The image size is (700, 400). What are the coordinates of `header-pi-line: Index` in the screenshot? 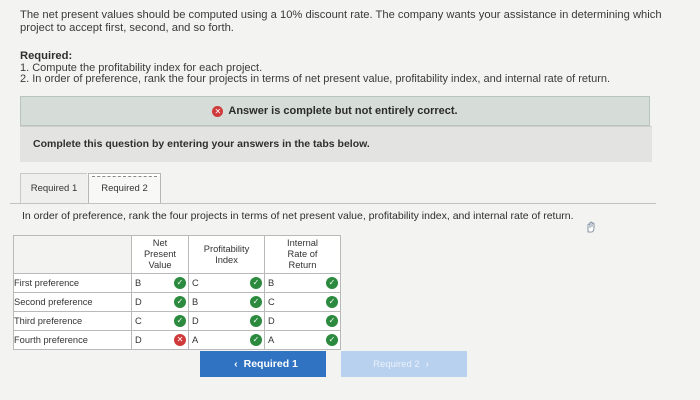 It's located at (226, 259).